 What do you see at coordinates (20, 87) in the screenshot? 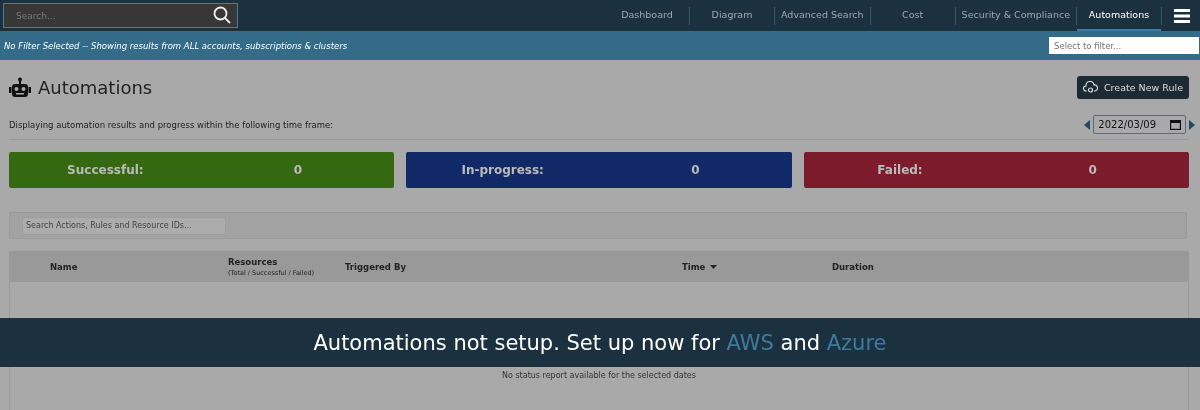
I see `robot-icon` at bounding box center [20, 87].